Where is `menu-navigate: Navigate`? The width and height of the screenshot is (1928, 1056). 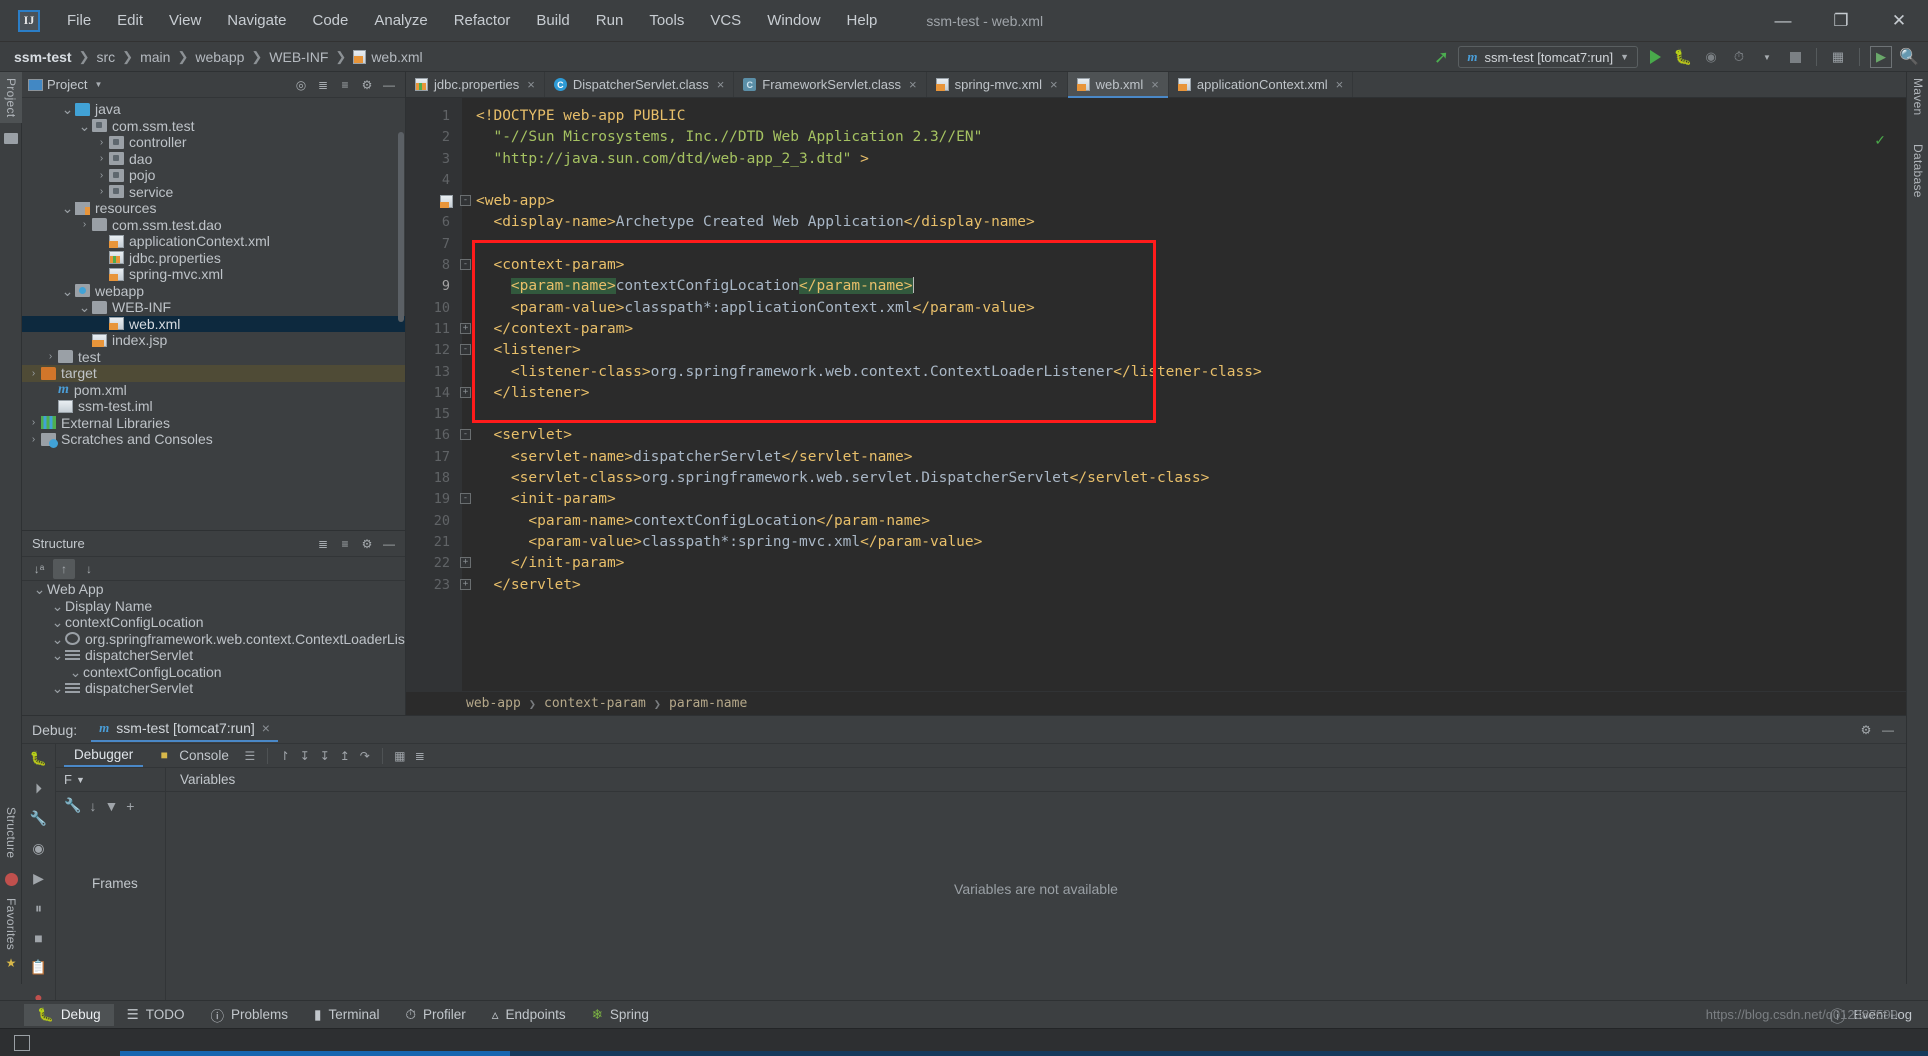
menu-navigate: Navigate is located at coordinates (256, 20).